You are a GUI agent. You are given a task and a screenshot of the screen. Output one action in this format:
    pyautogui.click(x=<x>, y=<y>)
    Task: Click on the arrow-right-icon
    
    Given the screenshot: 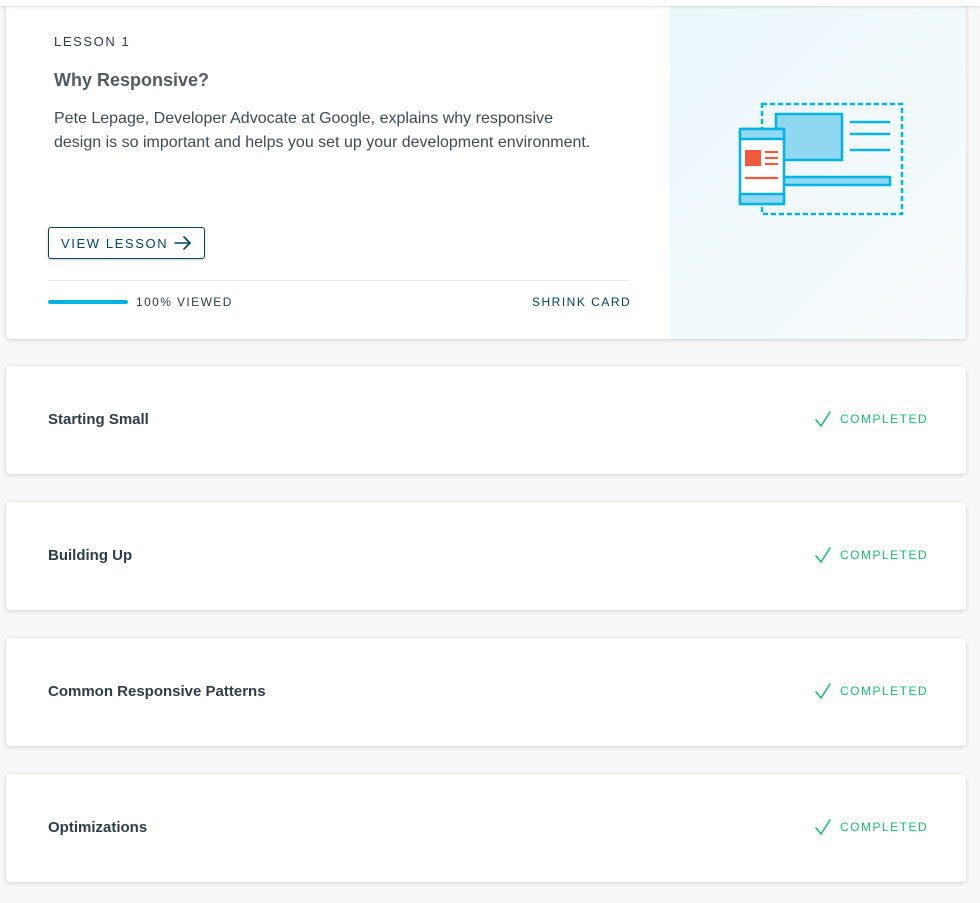 What is the action you would take?
    pyautogui.click(x=182, y=243)
    